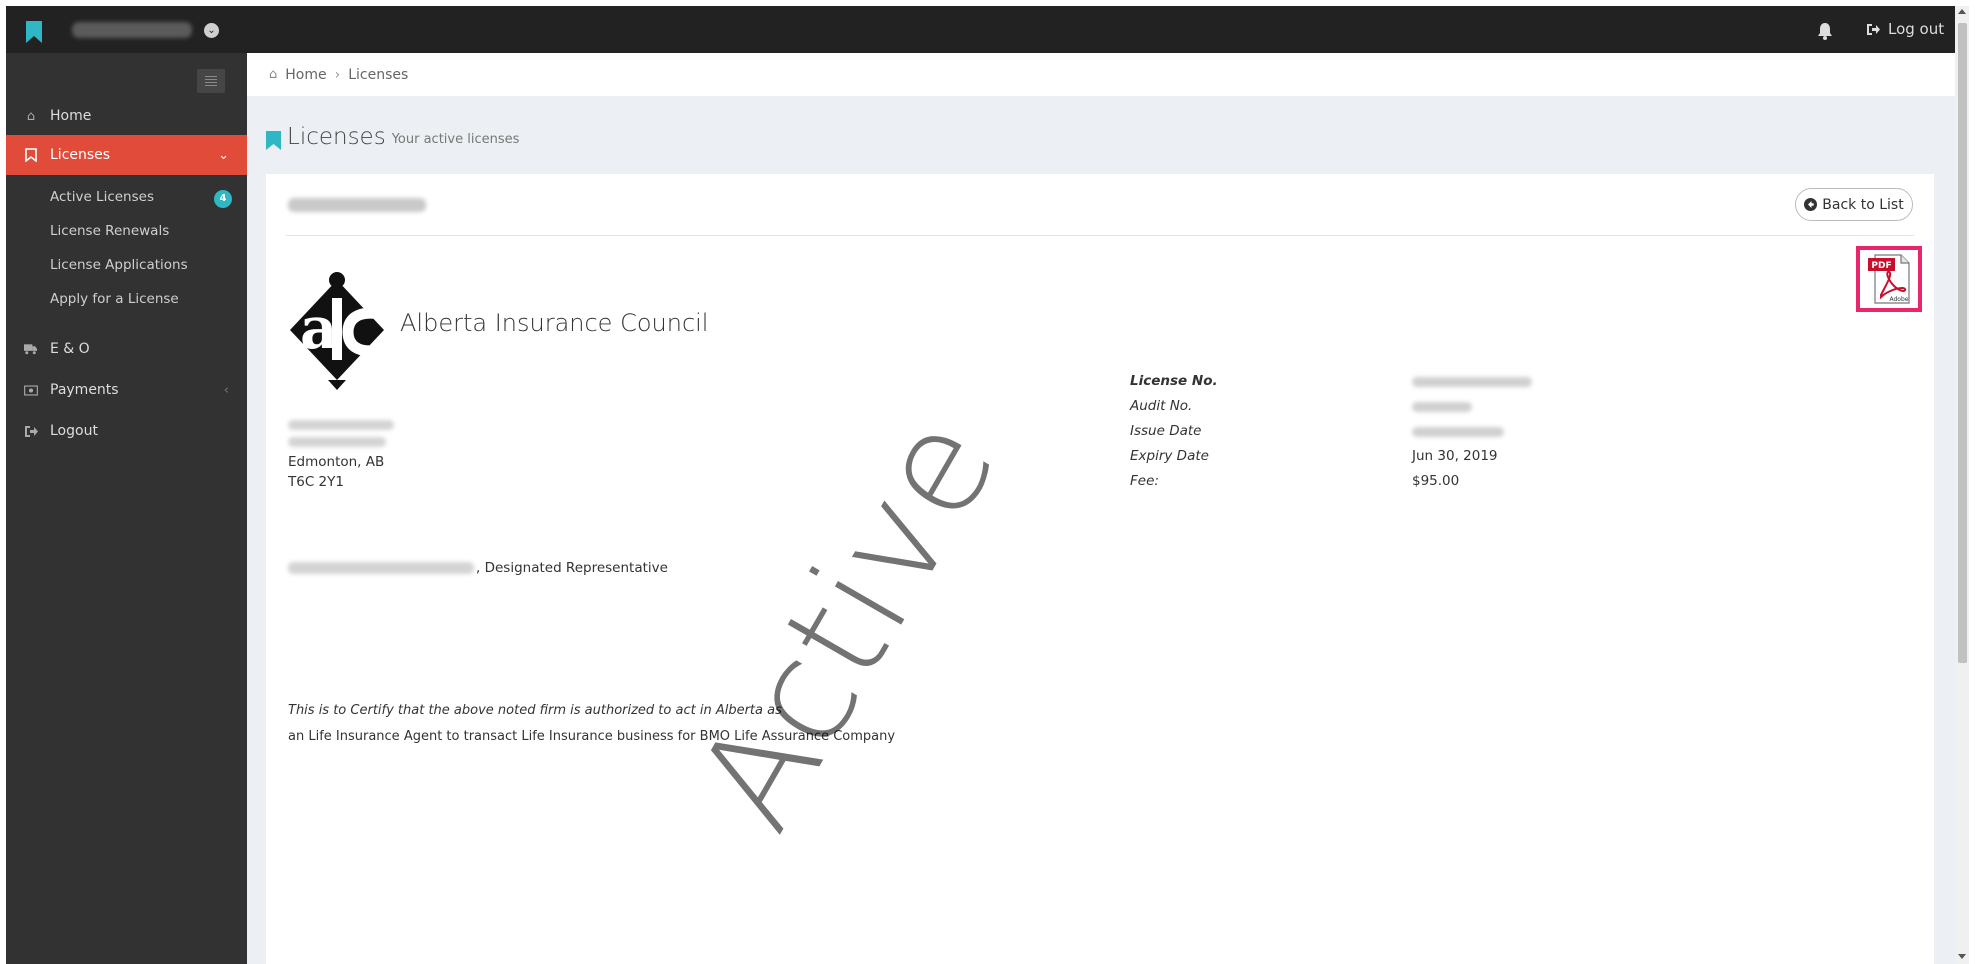 The width and height of the screenshot is (1975, 964). I want to click on designated-representative: , Designated Representative, so click(478, 568).